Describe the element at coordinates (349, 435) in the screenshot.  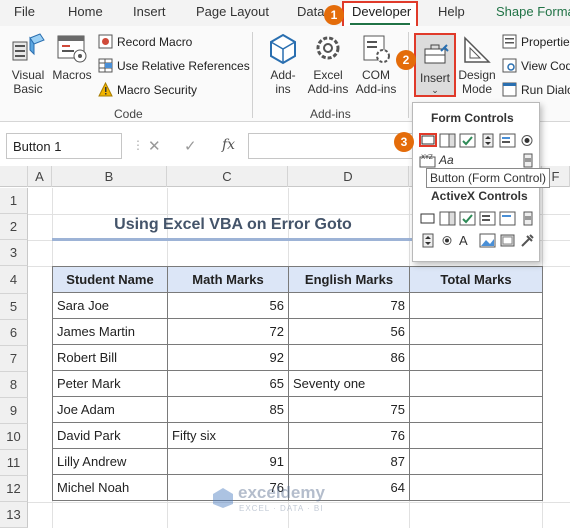
I see `cell-english: 76` at that location.